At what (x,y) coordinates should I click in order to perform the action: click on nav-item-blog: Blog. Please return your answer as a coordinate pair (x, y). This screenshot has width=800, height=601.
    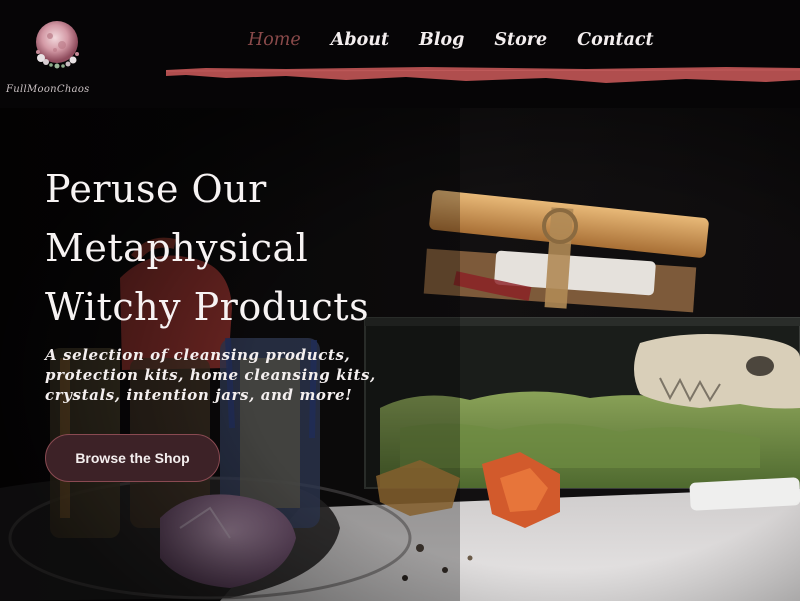
    Looking at the image, I should click on (441, 41).